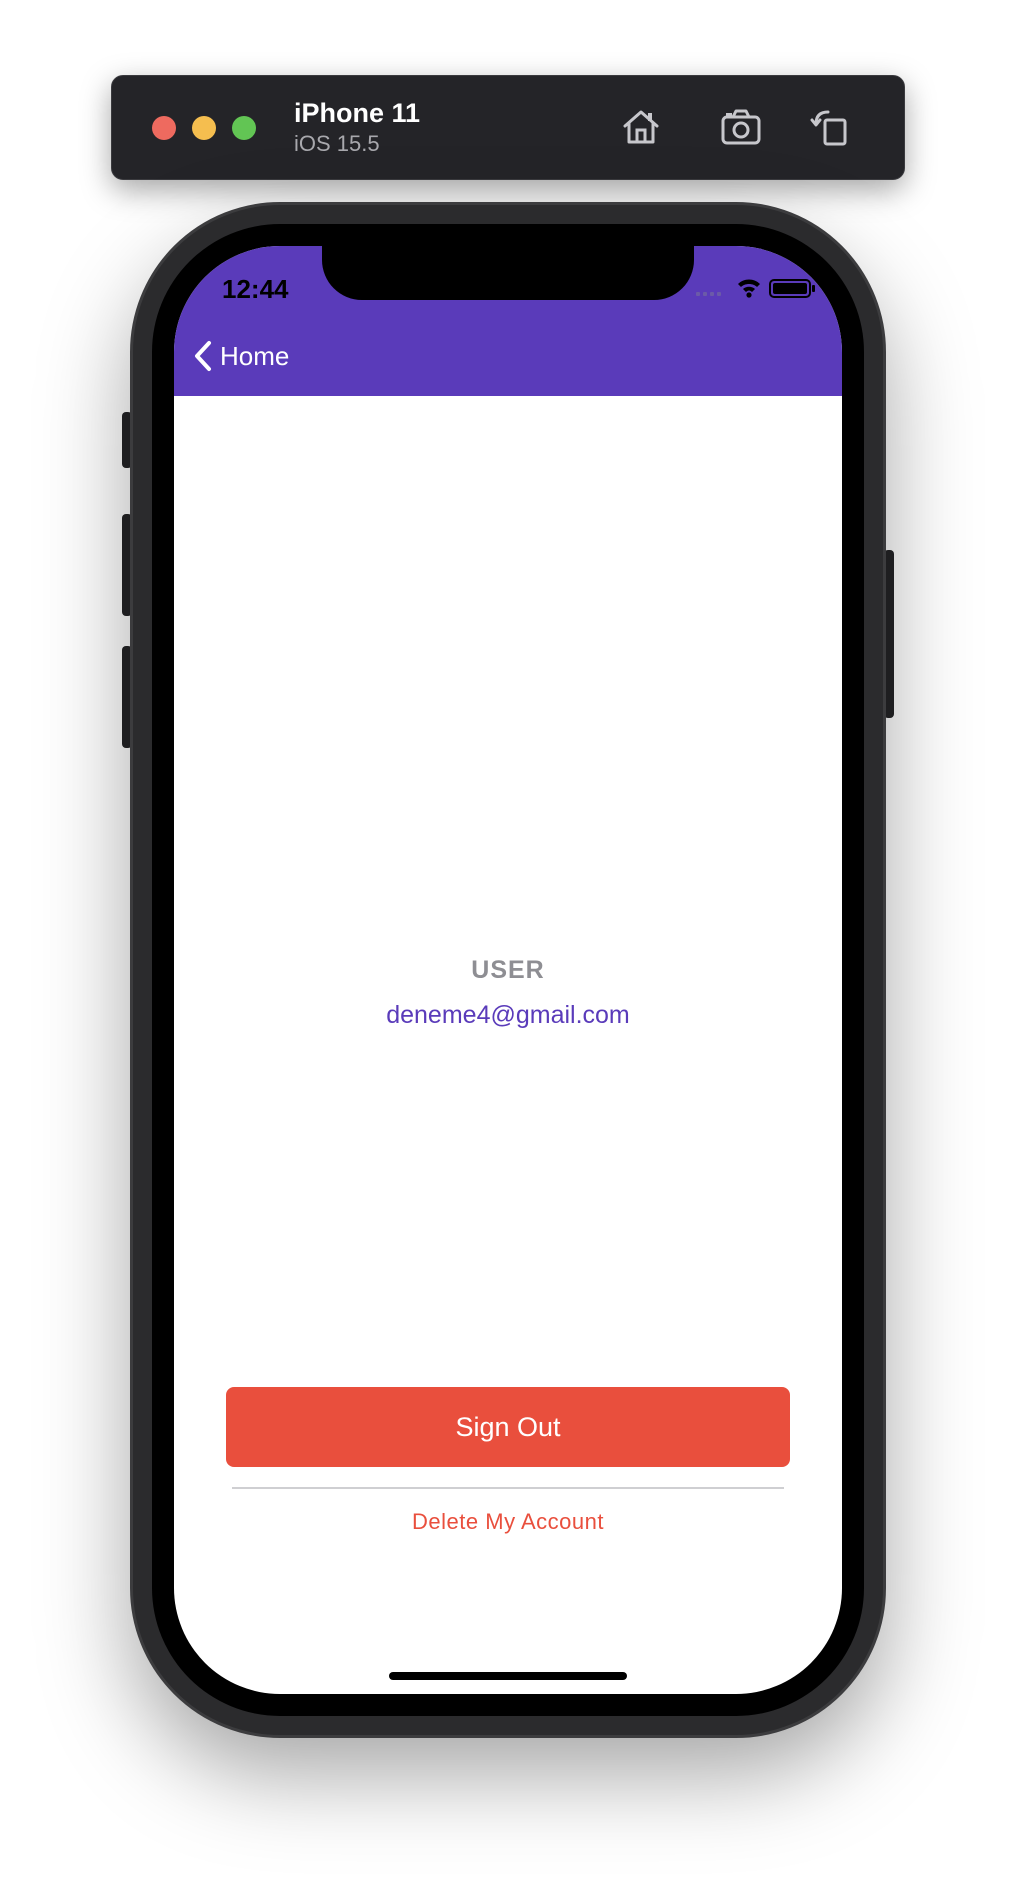 This screenshot has height=1888, width=1016. What do you see at coordinates (749, 288) in the screenshot?
I see `wifi-icon` at bounding box center [749, 288].